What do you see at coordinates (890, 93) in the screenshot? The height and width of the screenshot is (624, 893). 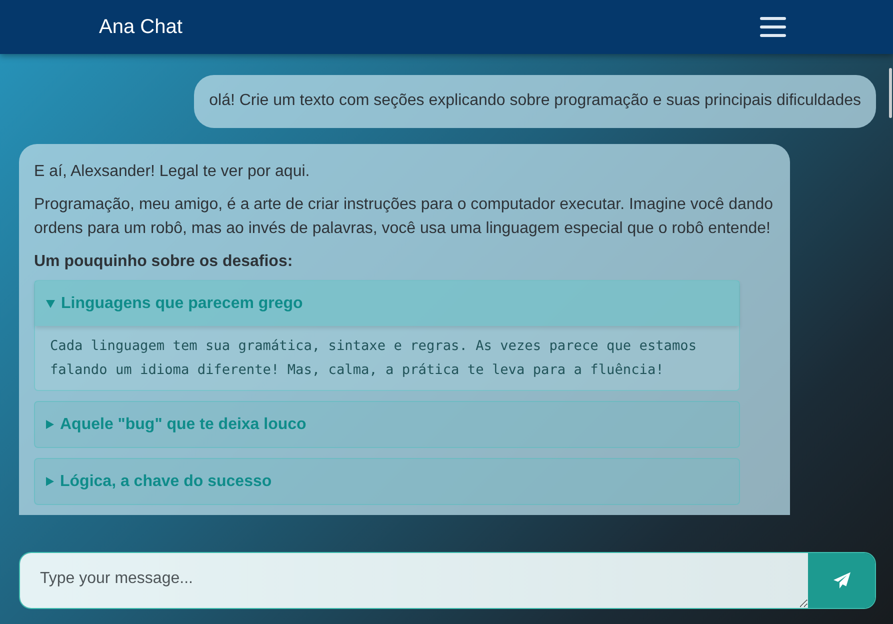 I see `scrollbar-thumb` at bounding box center [890, 93].